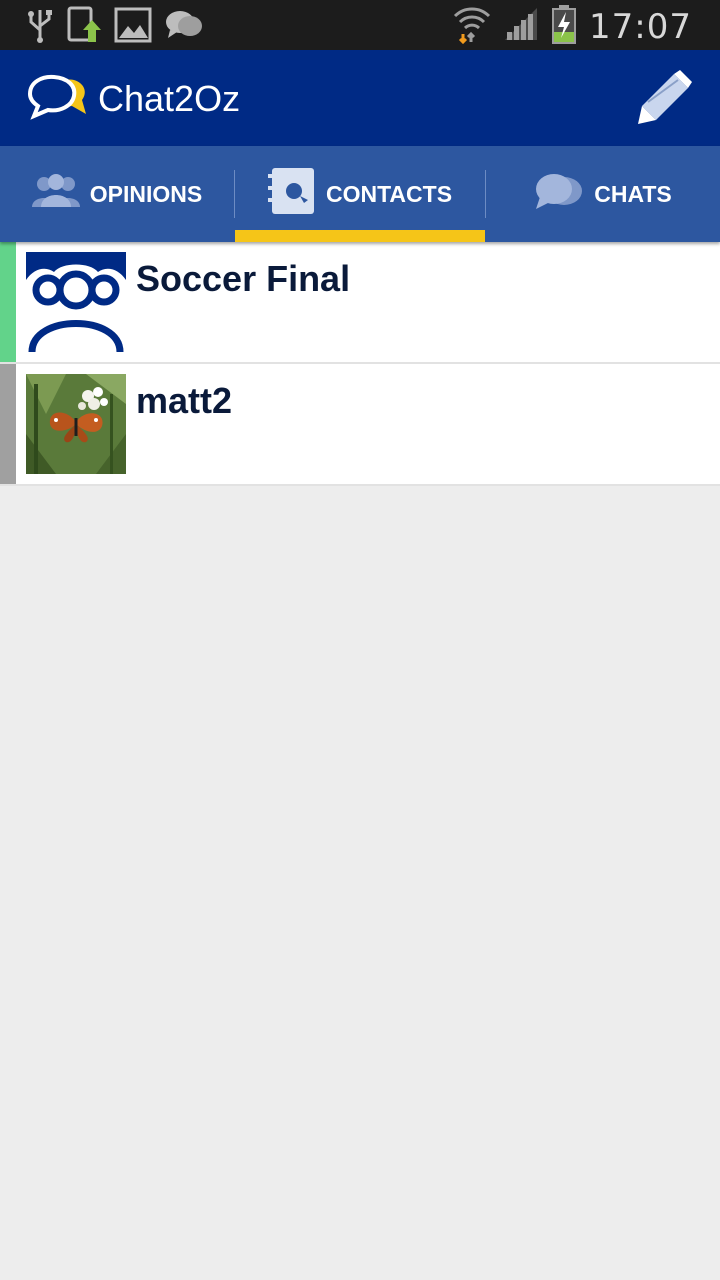 The height and width of the screenshot is (1280, 720). I want to click on tab-opinions: OPINIONS, so click(117, 194).